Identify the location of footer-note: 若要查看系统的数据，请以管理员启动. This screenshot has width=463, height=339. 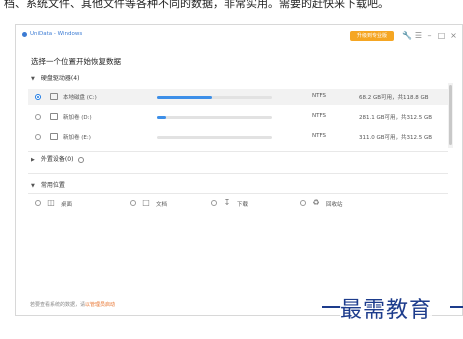
(72, 304).